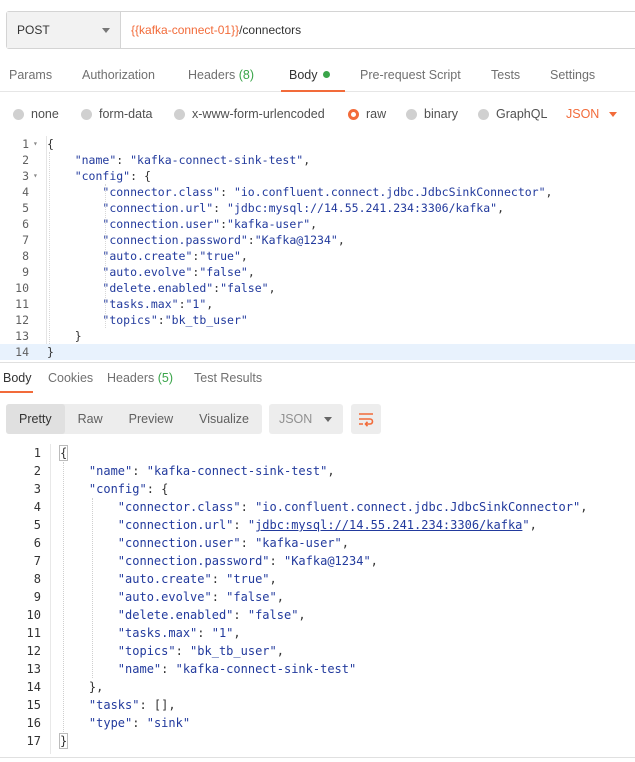 This screenshot has height=762, width=635. I want to click on response-format-select: JSON, so click(305, 419).